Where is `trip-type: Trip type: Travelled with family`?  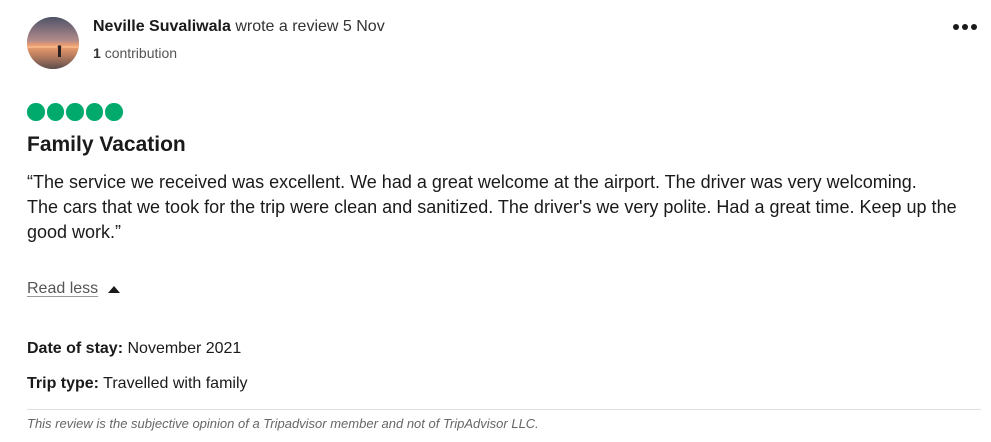
trip-type: Trip type: Travelled with family is located at coordinates (137, 384).